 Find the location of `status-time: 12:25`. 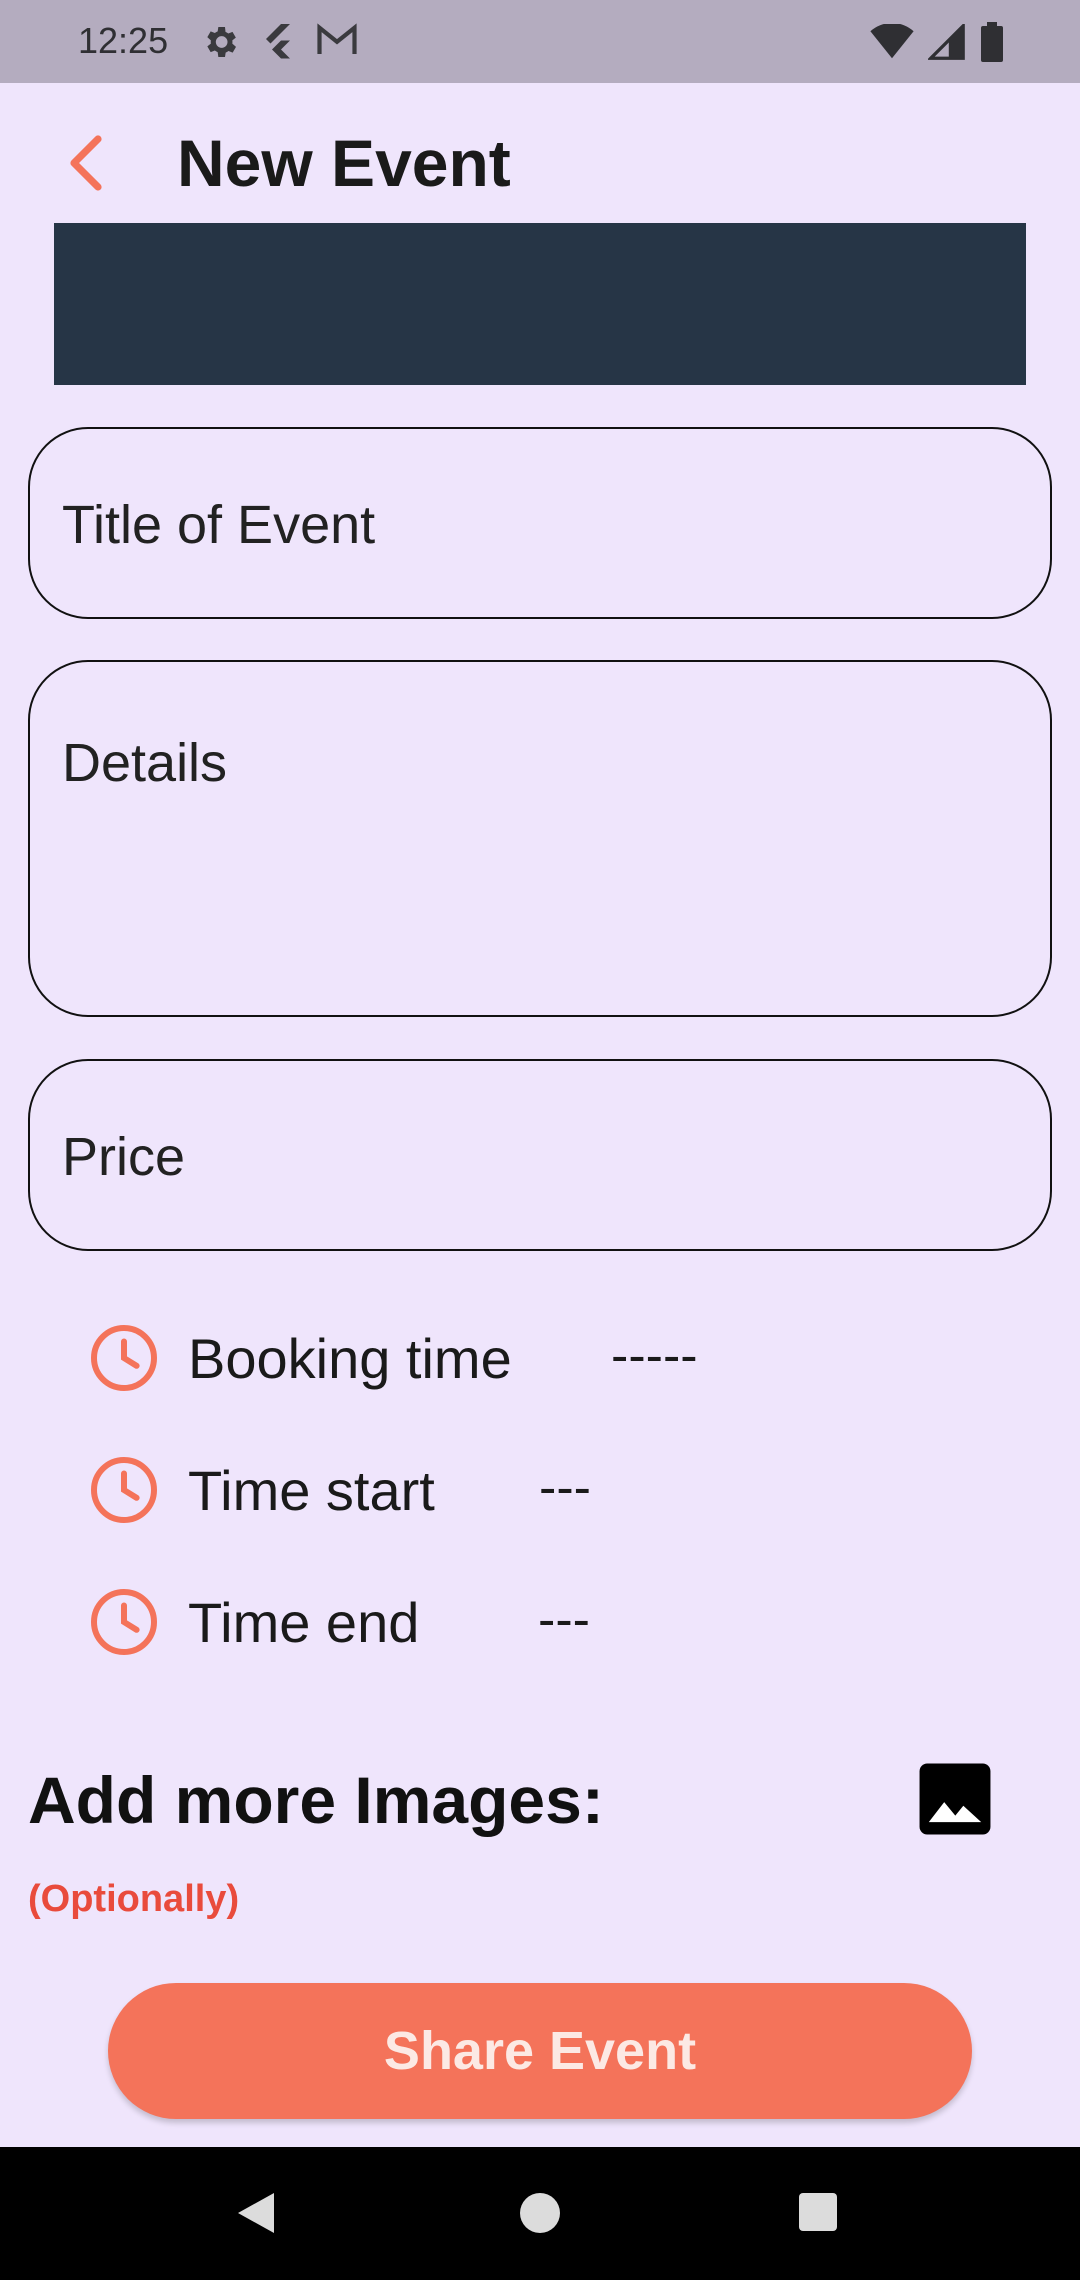

status-time: 12:25 is located at coordinates (123, 40).